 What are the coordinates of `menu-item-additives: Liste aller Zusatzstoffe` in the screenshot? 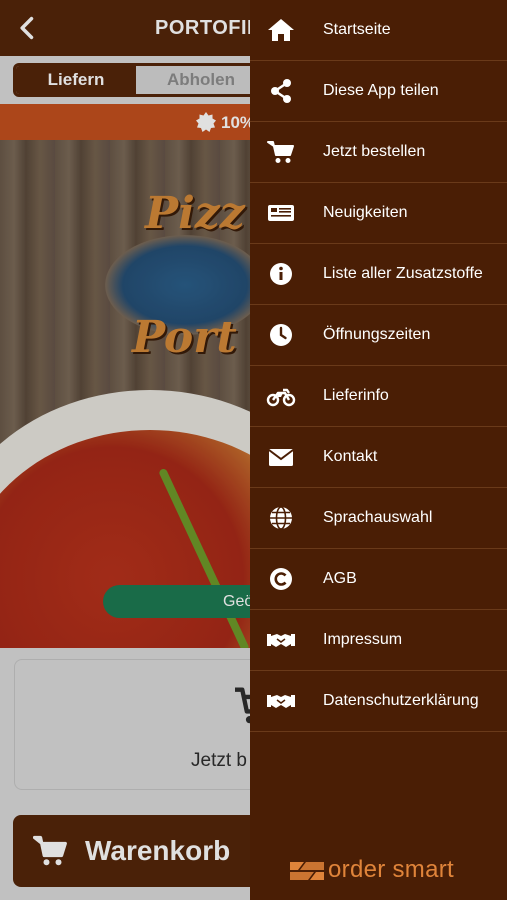 It's located at (378, 274).